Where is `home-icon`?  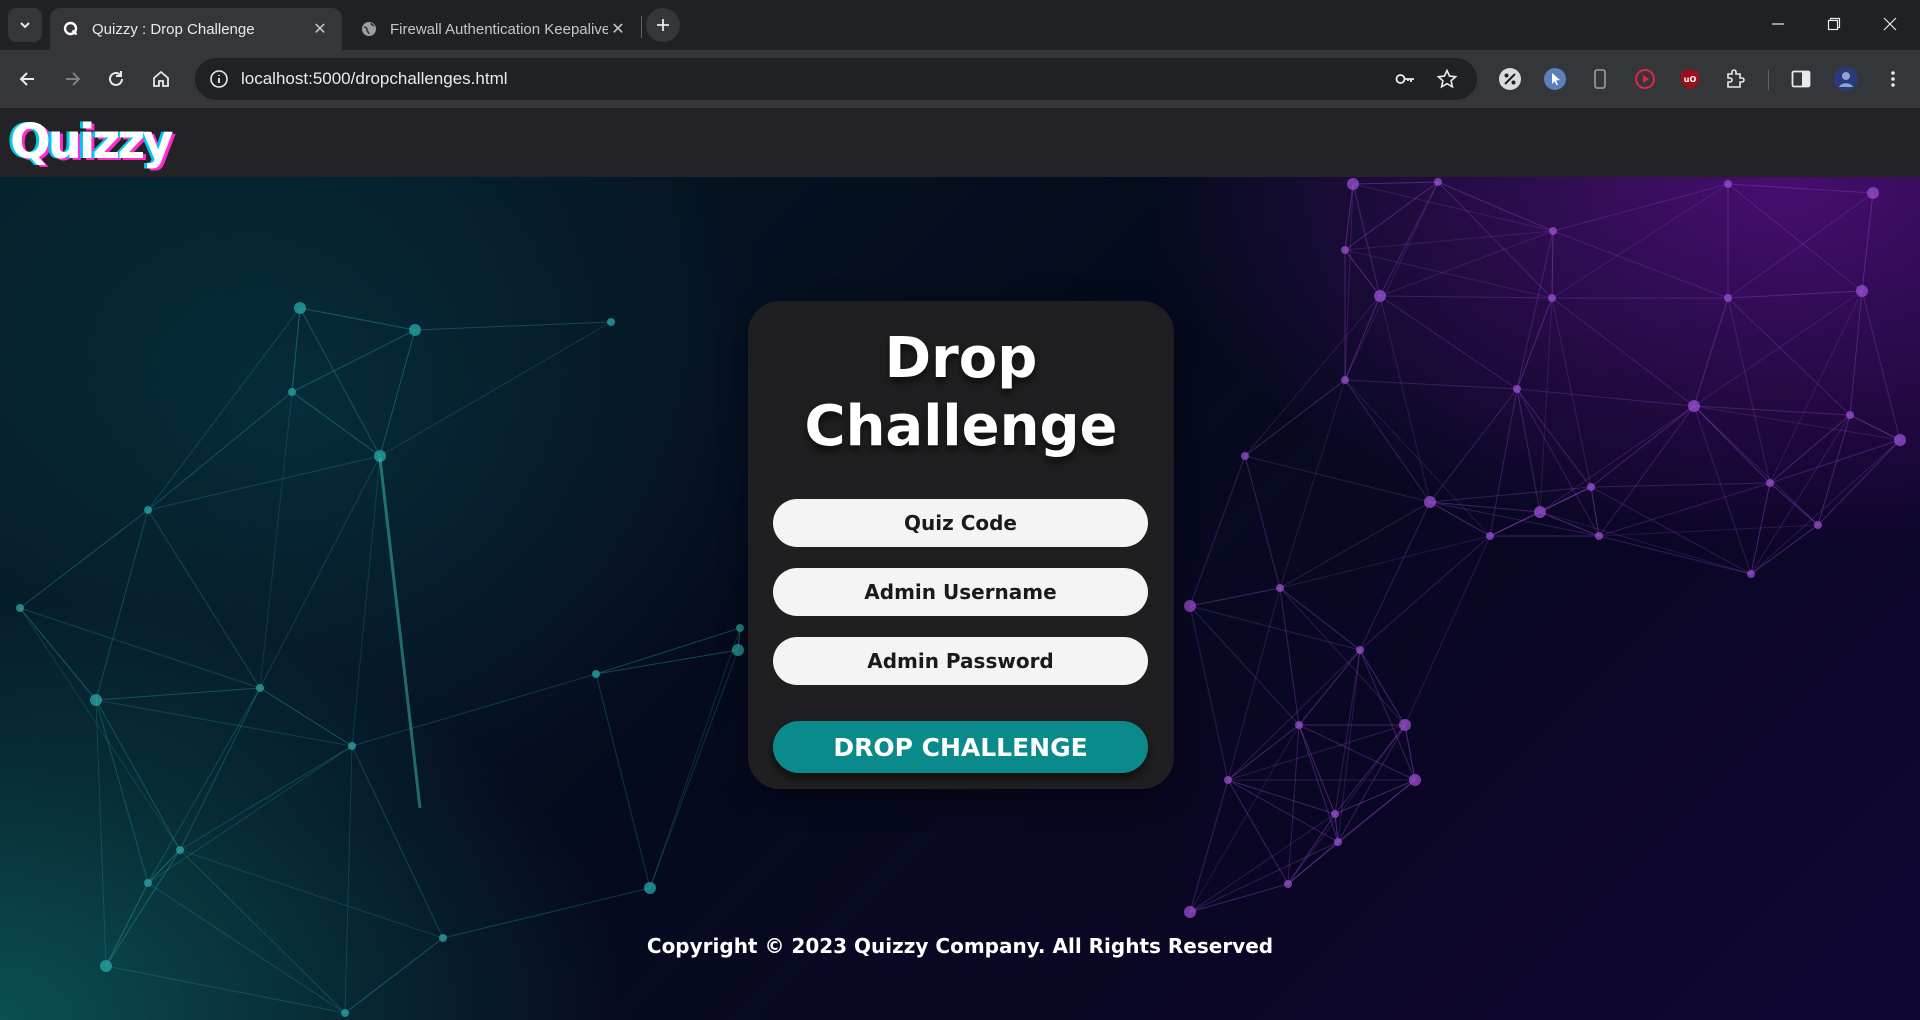
home-icon is located at coordinates (161, 78).